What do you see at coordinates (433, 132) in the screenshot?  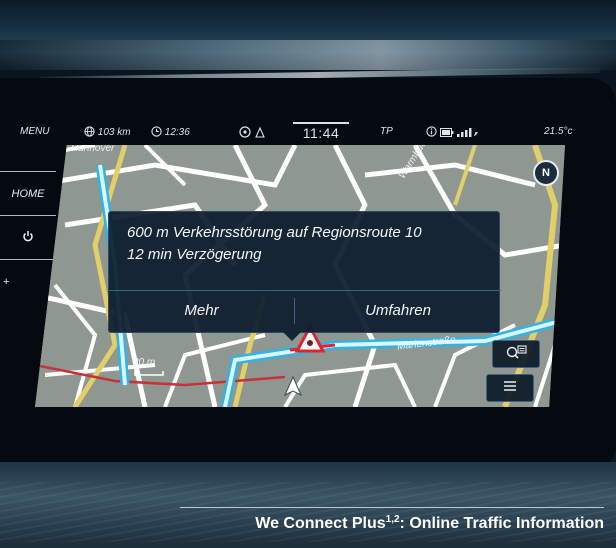 I see `info-icon` at bounding box center [433, 132].